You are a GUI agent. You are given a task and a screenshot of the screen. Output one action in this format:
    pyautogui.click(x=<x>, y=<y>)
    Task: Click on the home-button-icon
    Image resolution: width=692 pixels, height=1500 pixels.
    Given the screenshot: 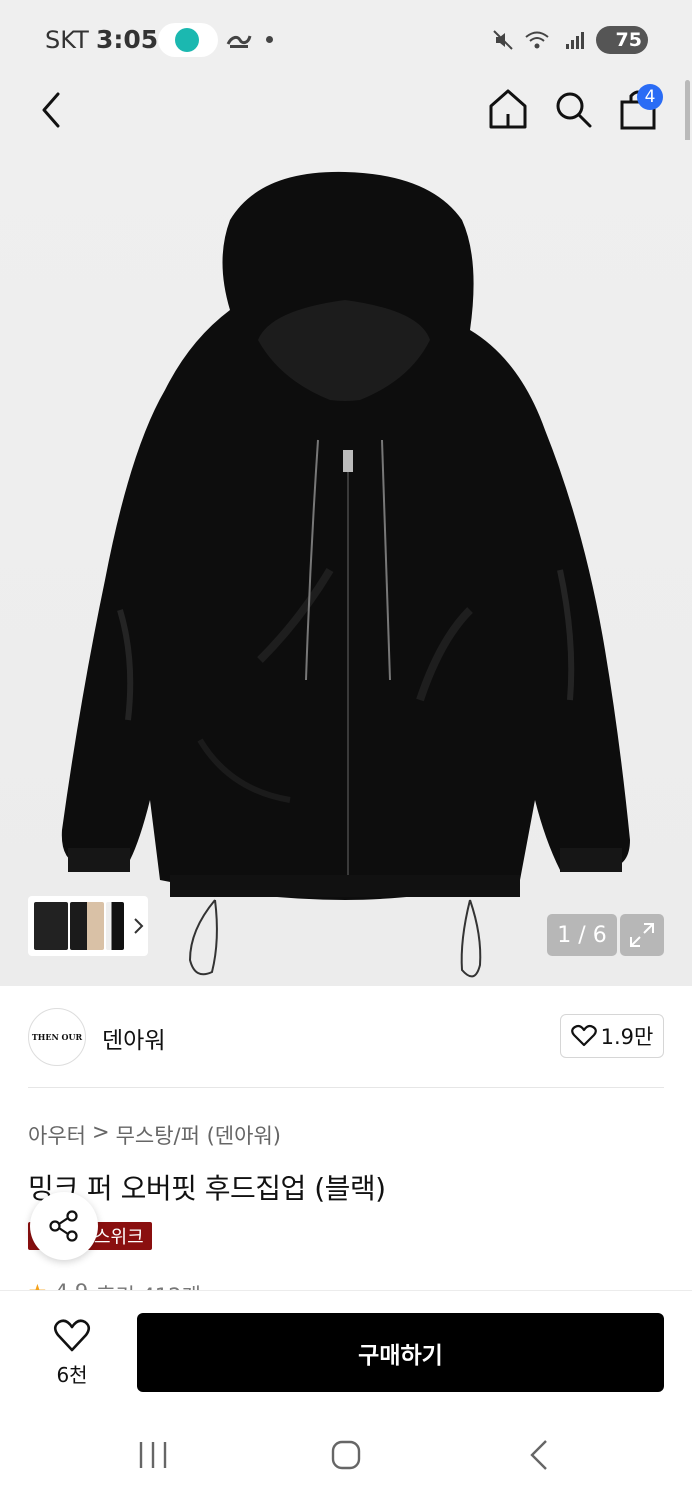 What is the action you would take?
    pyautogui.click(x=346, y=1455)
    